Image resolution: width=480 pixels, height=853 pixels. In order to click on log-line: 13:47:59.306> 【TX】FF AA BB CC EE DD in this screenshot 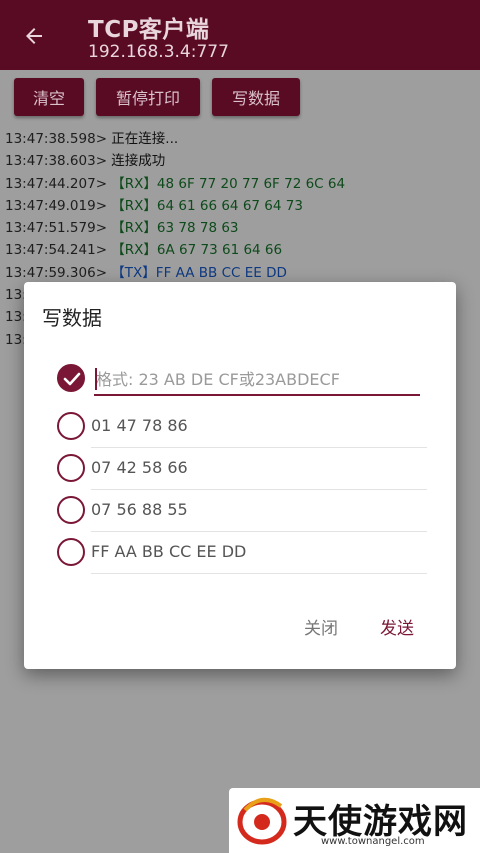, I will do `click(240, 273)`.